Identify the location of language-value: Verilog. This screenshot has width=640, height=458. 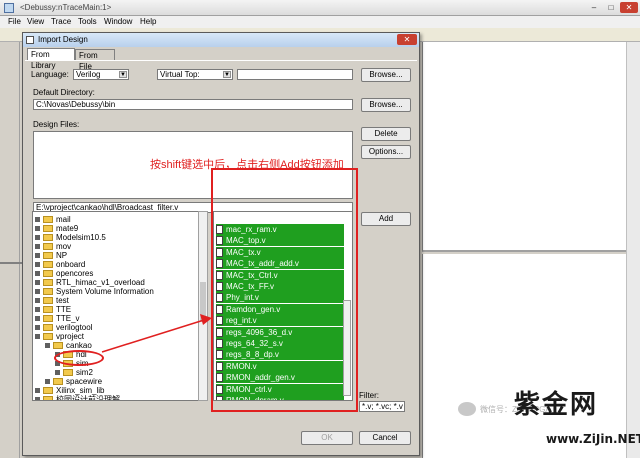
(88, 74).